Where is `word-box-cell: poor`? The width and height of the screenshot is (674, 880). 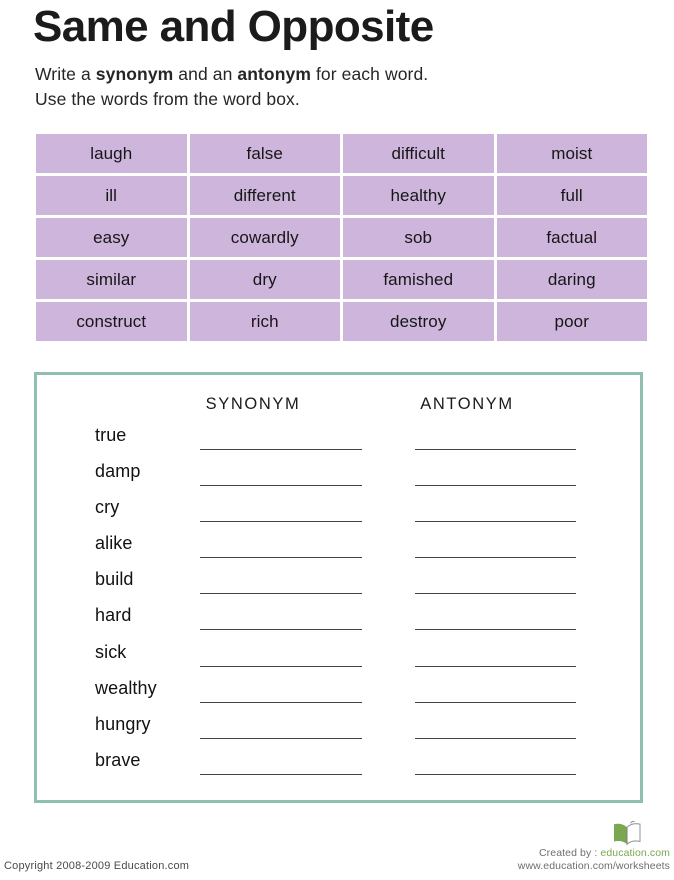 word-box-cell: poor is located at coordinates (571, 321).